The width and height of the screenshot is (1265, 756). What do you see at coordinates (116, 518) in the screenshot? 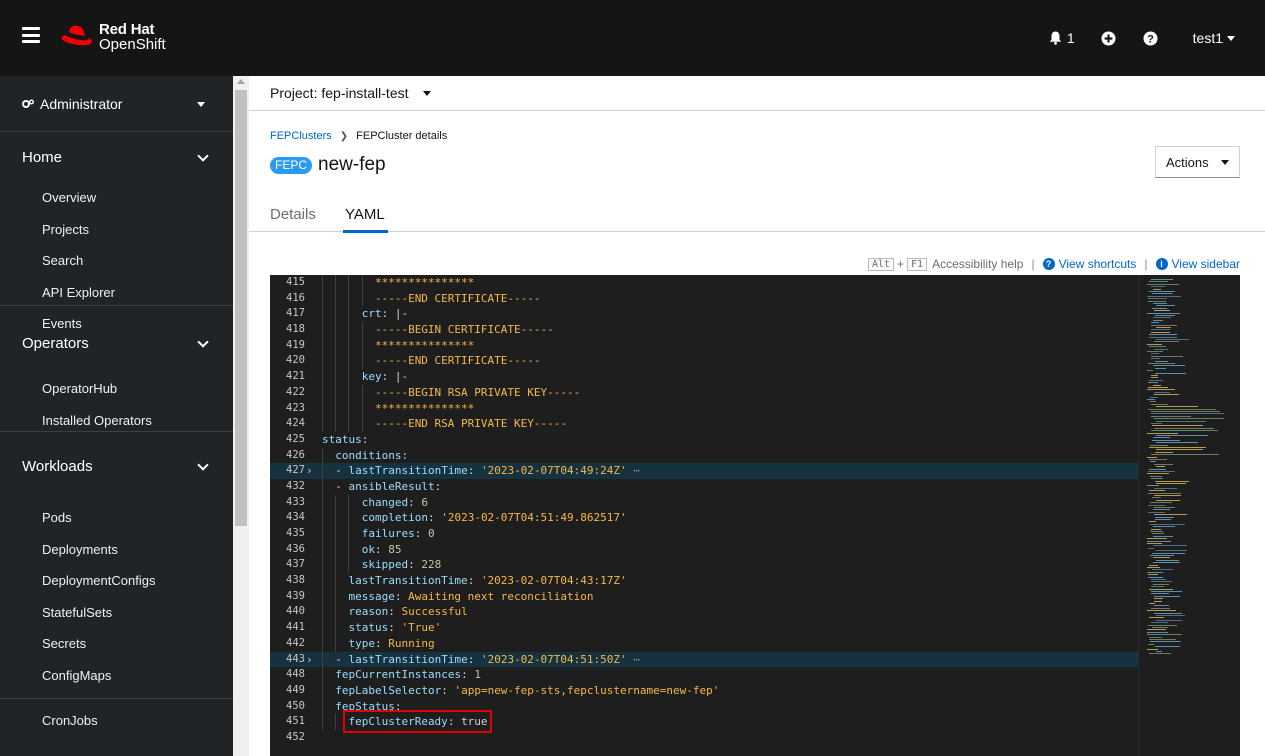
I see `nav-item-pods: Pods` at bounding box center [116, 518].